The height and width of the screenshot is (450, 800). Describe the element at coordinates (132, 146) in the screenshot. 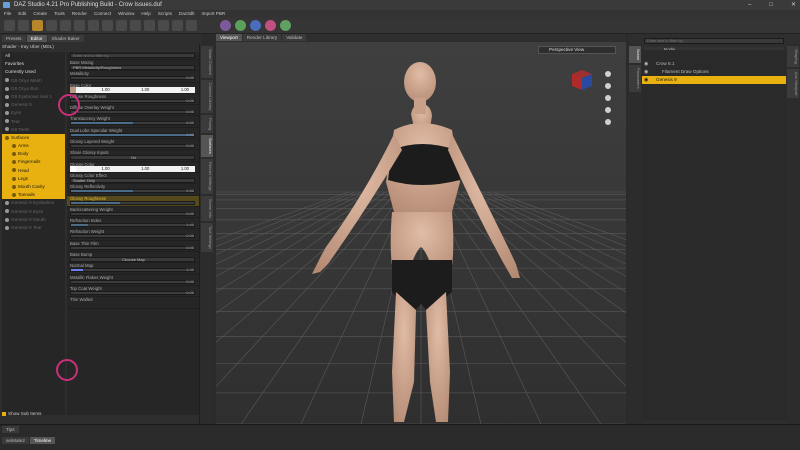

I see `glossy-layered-slider` at that location.